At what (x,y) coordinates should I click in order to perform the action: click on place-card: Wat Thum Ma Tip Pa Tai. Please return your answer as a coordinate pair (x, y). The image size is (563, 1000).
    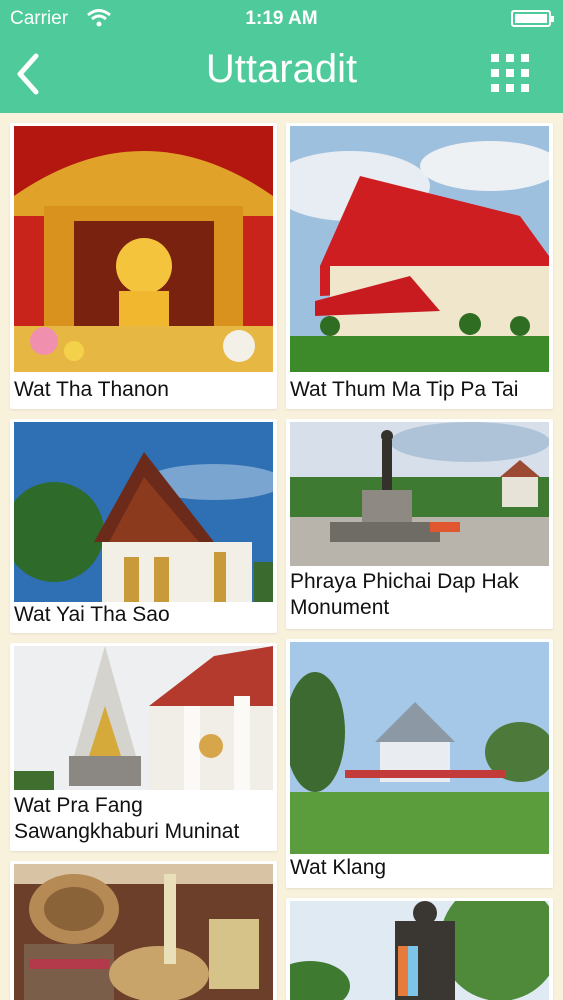
    Looking at the image, I should click on (419, 266).